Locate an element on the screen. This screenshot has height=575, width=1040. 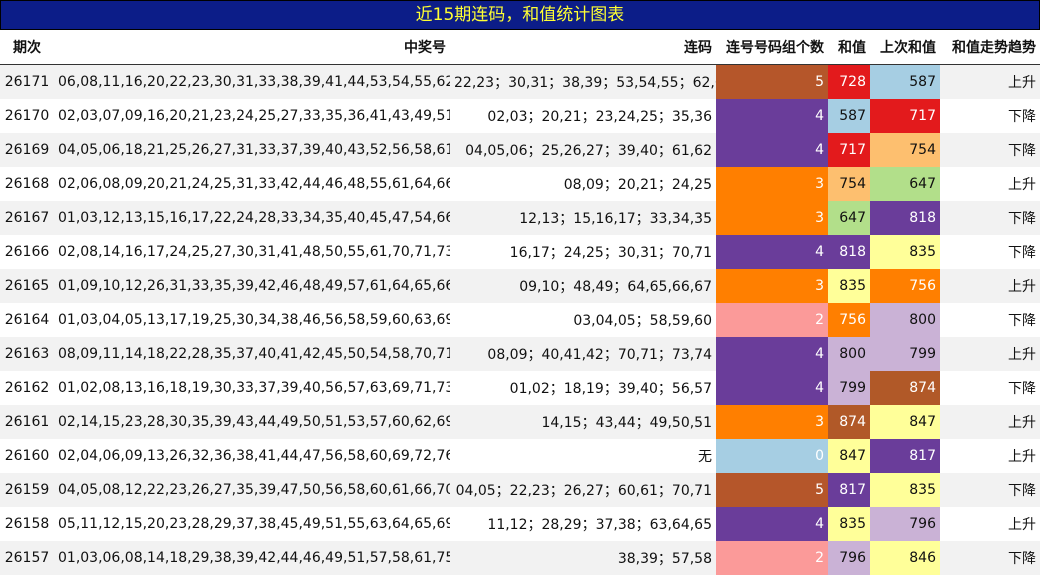
cell-sum: 847 is located at coordinates (849, 456).